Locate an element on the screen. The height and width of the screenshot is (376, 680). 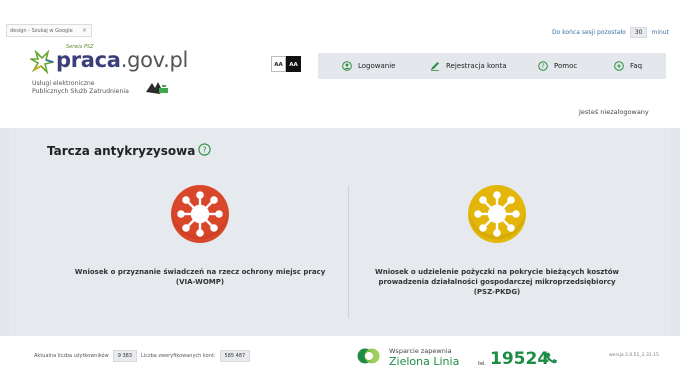
users-value: 9 383 is located at coordinates (125, 356).